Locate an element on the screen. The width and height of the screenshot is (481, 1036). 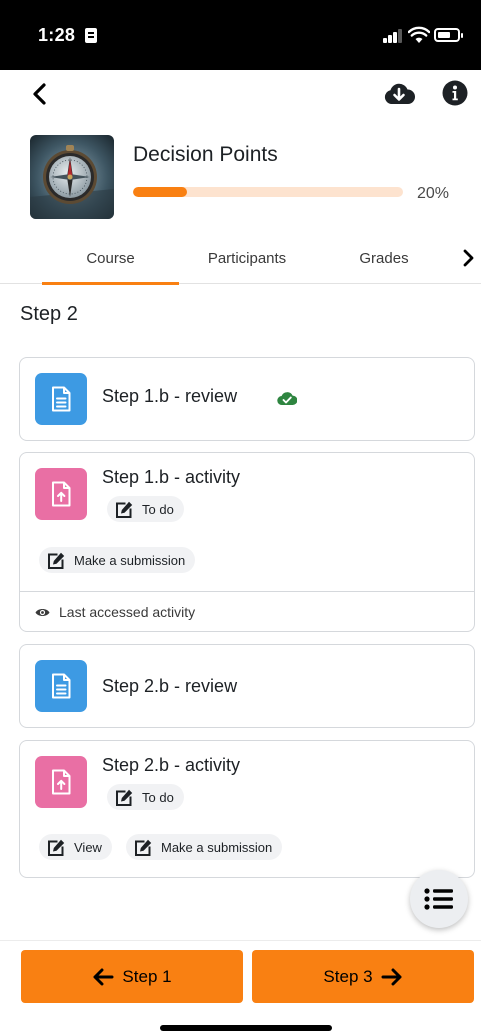
last-accessed-indicator: Last accessed activity is located at coordinates (247, 611).